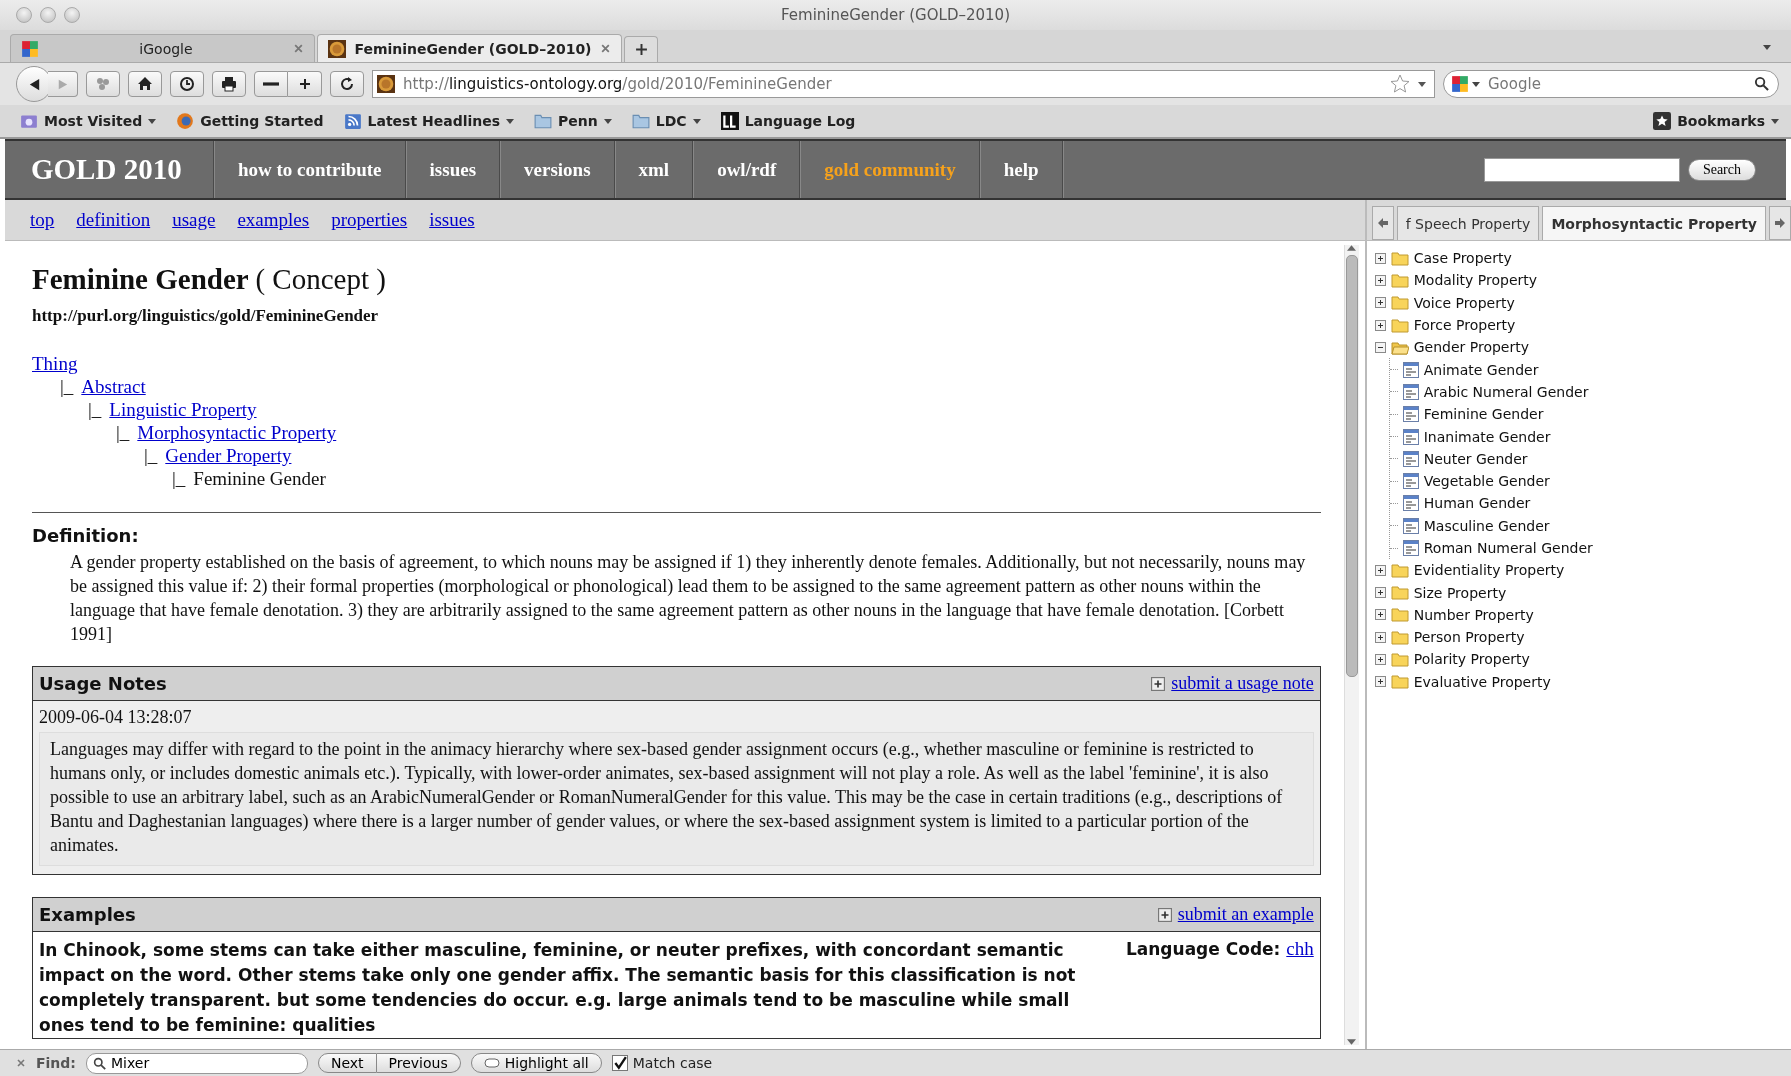 This screenshot has width=1791, height=1076. Describe the element at coordinates (903, 84) in the screenshot. I see `address-bar: http://linguistics-ontology.org/gold/2010/FeminineGender` at that location.